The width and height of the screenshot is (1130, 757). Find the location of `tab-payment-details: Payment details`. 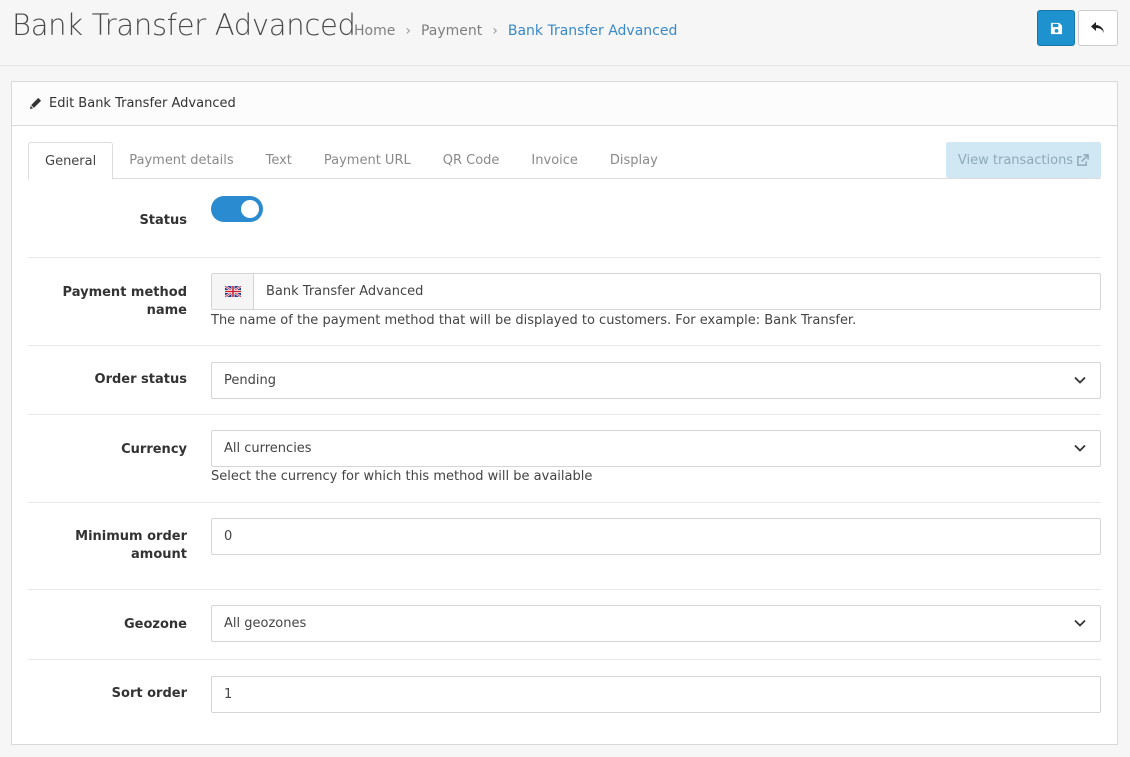

tab-payment-details: Payment details is located at coordinates (181, 160).